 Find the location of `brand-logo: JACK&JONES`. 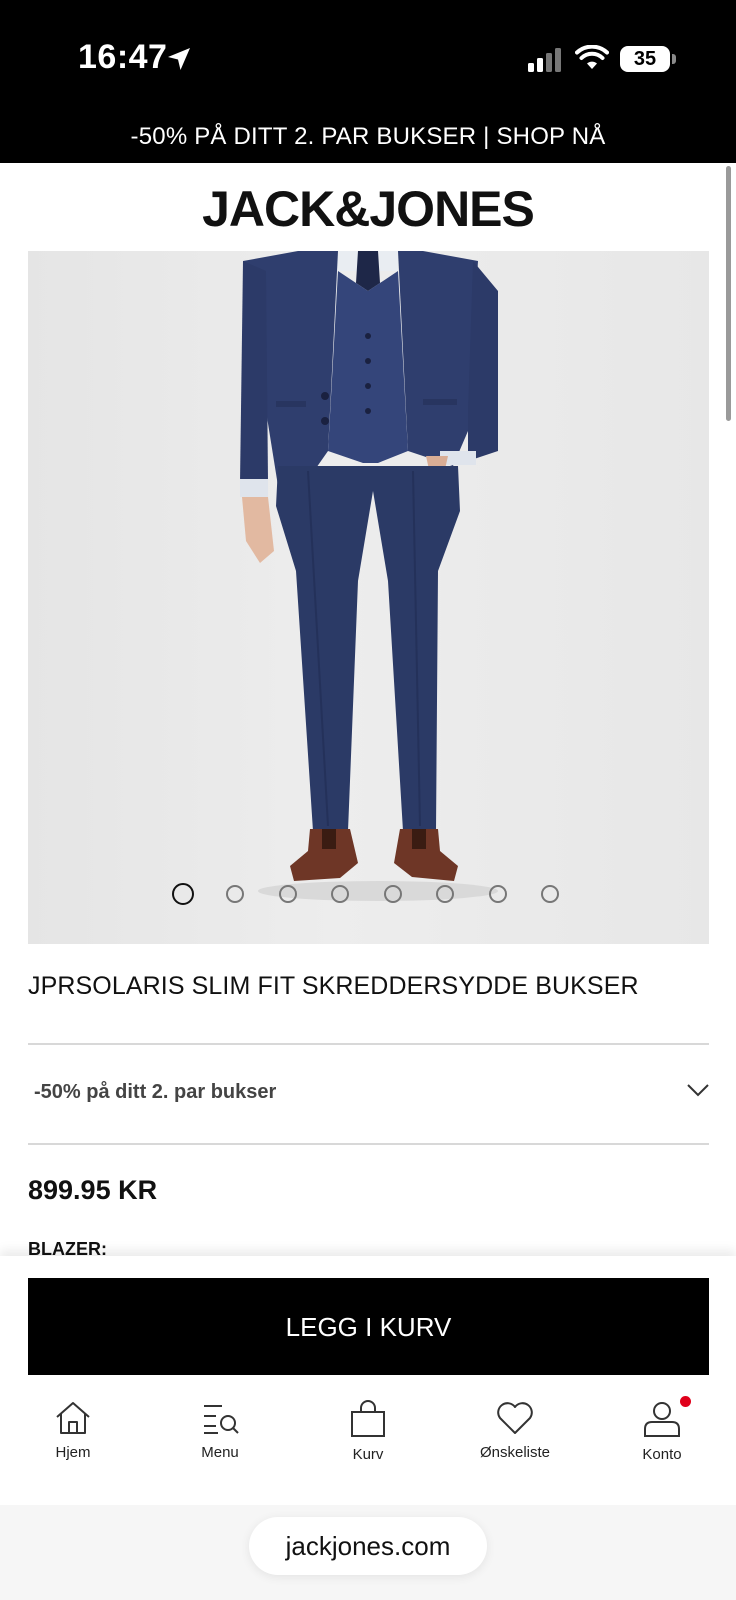

brand-logo: JACK&JONES is located at coordinates (368, 209).